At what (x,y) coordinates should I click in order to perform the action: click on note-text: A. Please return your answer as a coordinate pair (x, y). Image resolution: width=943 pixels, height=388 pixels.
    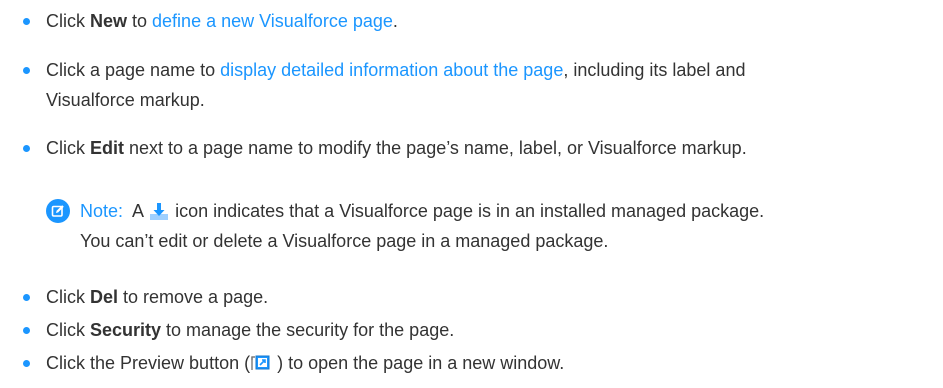
    Looking at the image, I should click on (138, 211).